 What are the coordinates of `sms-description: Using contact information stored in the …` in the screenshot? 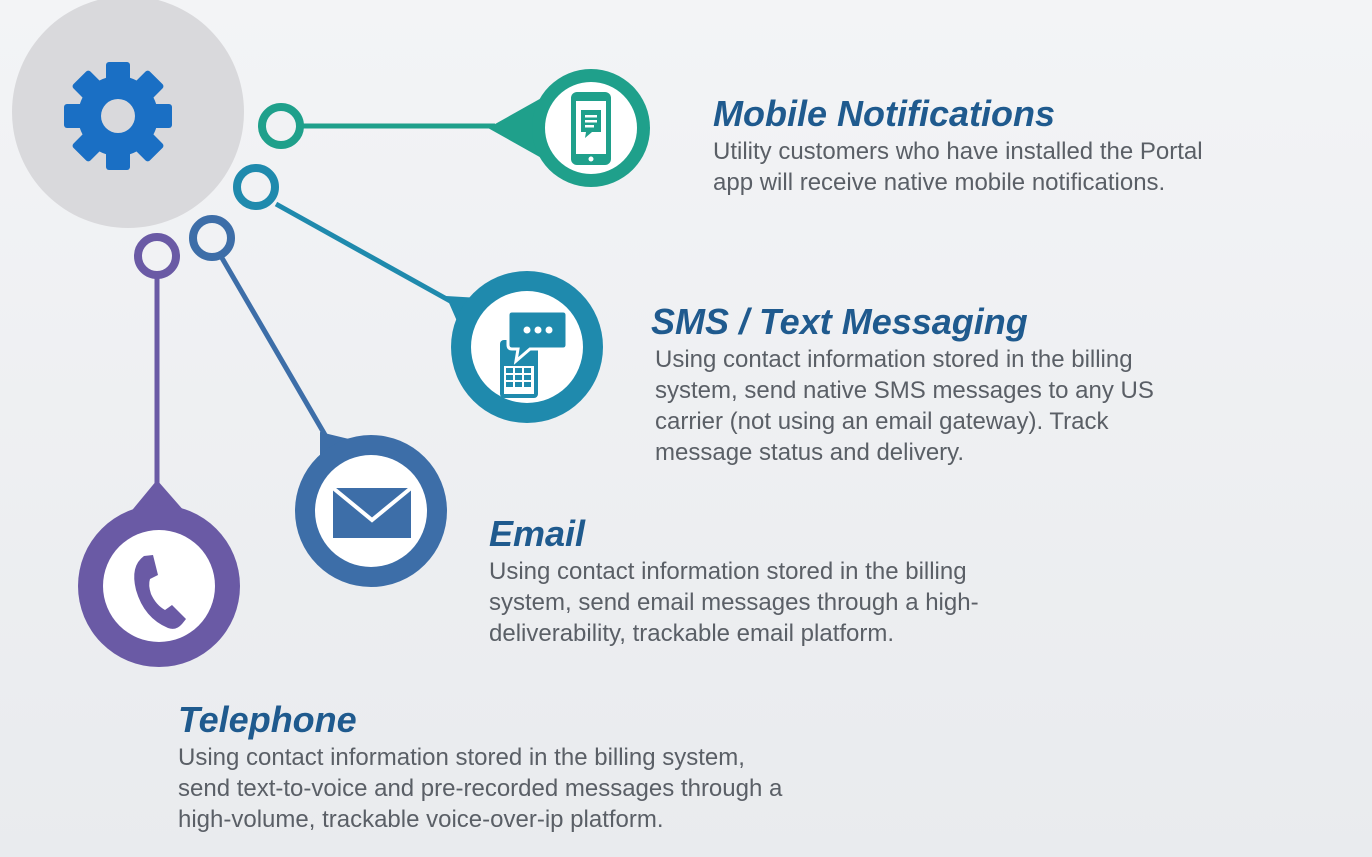 It's located at (904, 406).